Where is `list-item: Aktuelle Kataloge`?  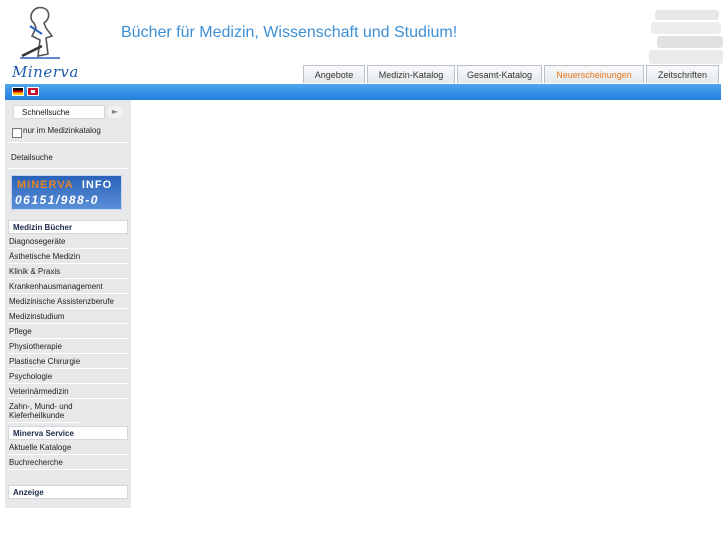
list-item: Aktuelle Kataloge is located at coordinates (68, 447).